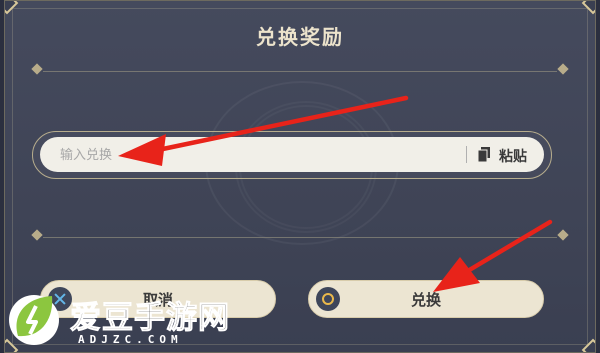  I want to click on paste-button: 粘贴, so click(507, 154).